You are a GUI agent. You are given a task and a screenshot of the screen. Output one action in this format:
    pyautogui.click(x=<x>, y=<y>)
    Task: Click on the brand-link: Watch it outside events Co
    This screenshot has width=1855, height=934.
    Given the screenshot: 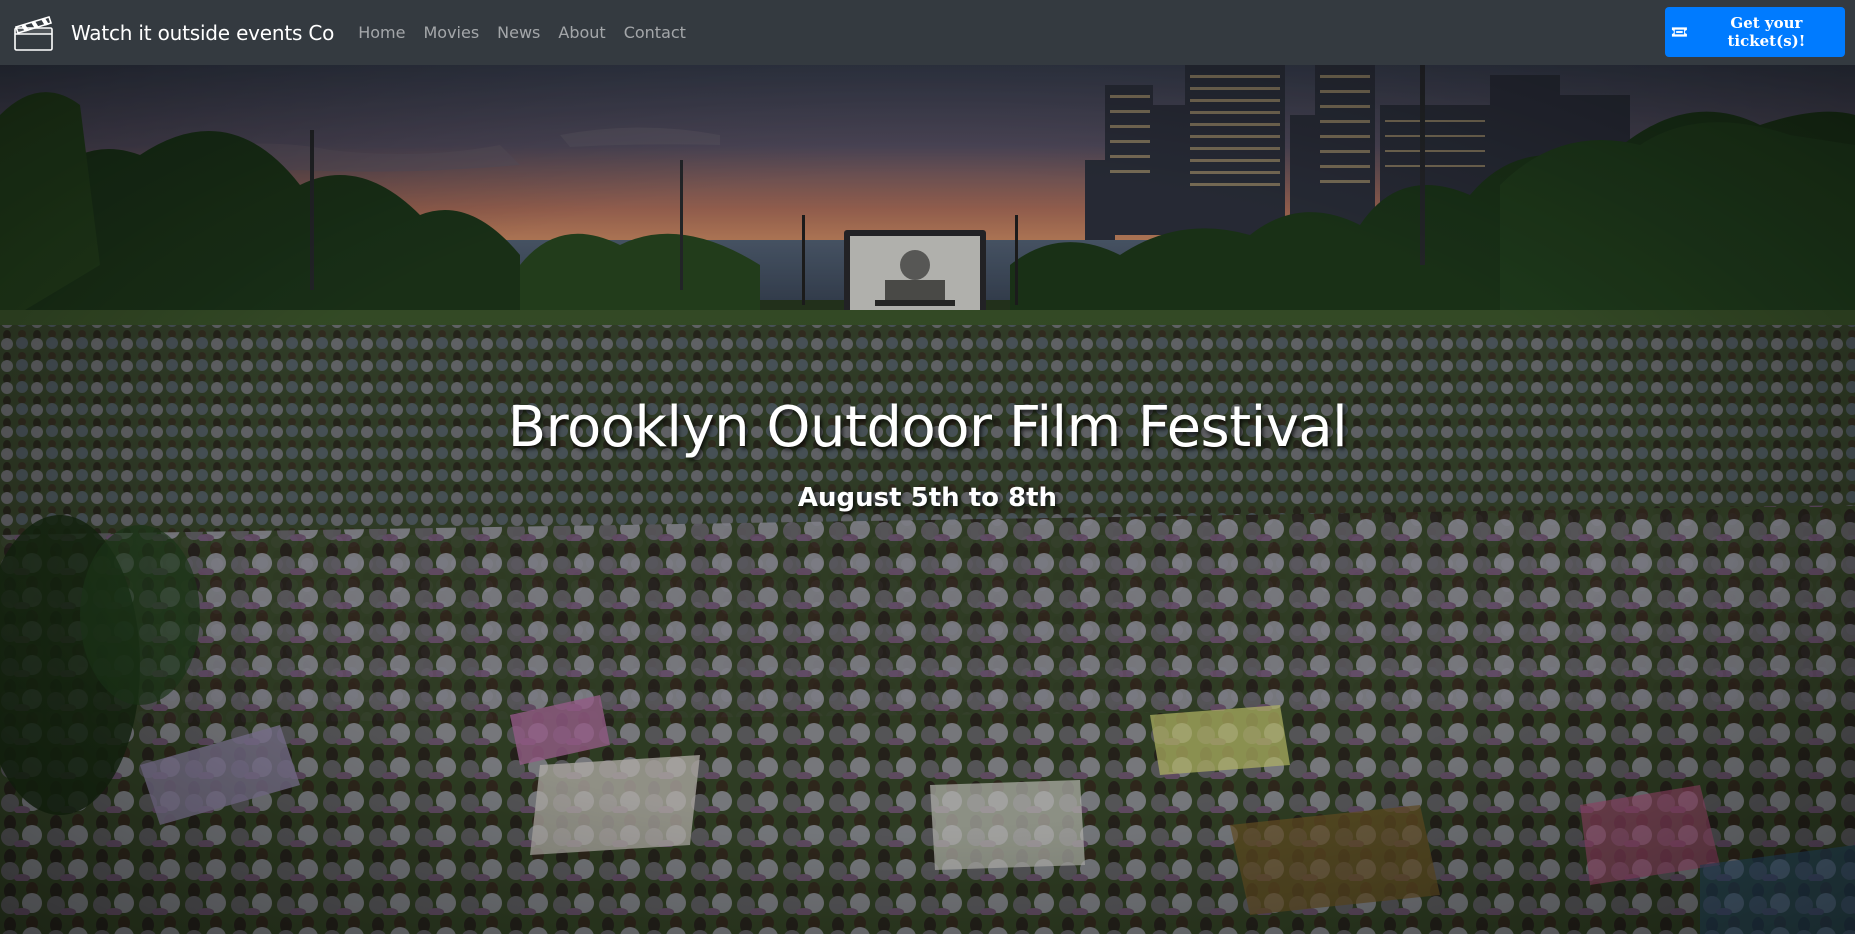 What is the action you would take?
    pyautogui.click(x=173, y=33)
    